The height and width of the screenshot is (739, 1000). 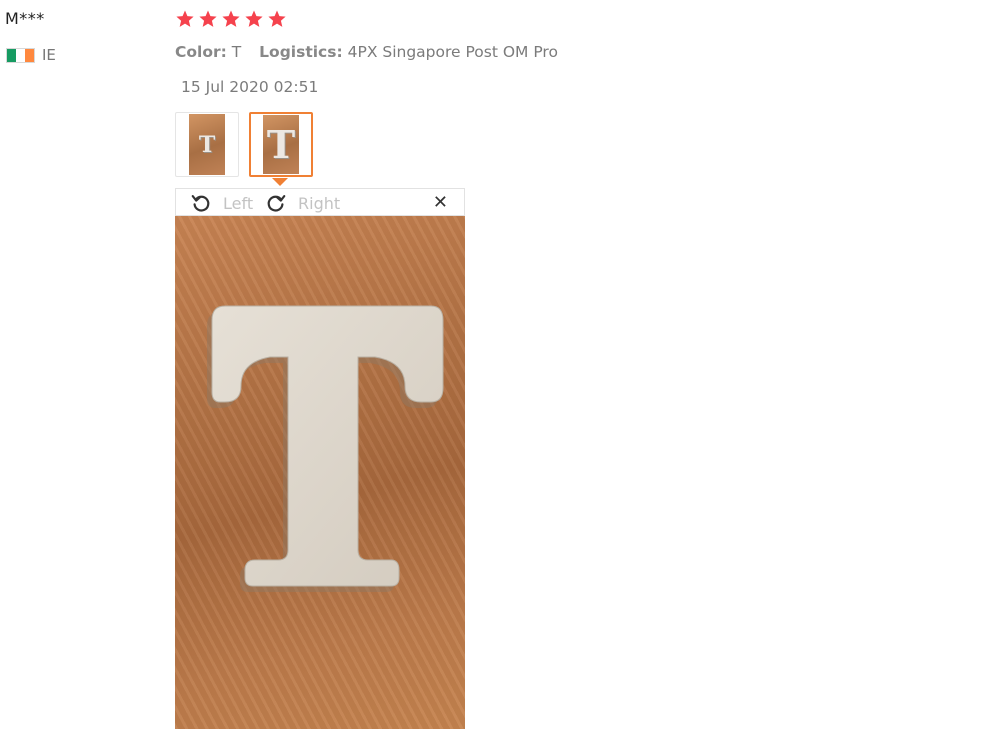 What do you see at coordinates (200, 203) in the screenshot?
I see `rotate-left-icon` at bounding box center [200, 203].